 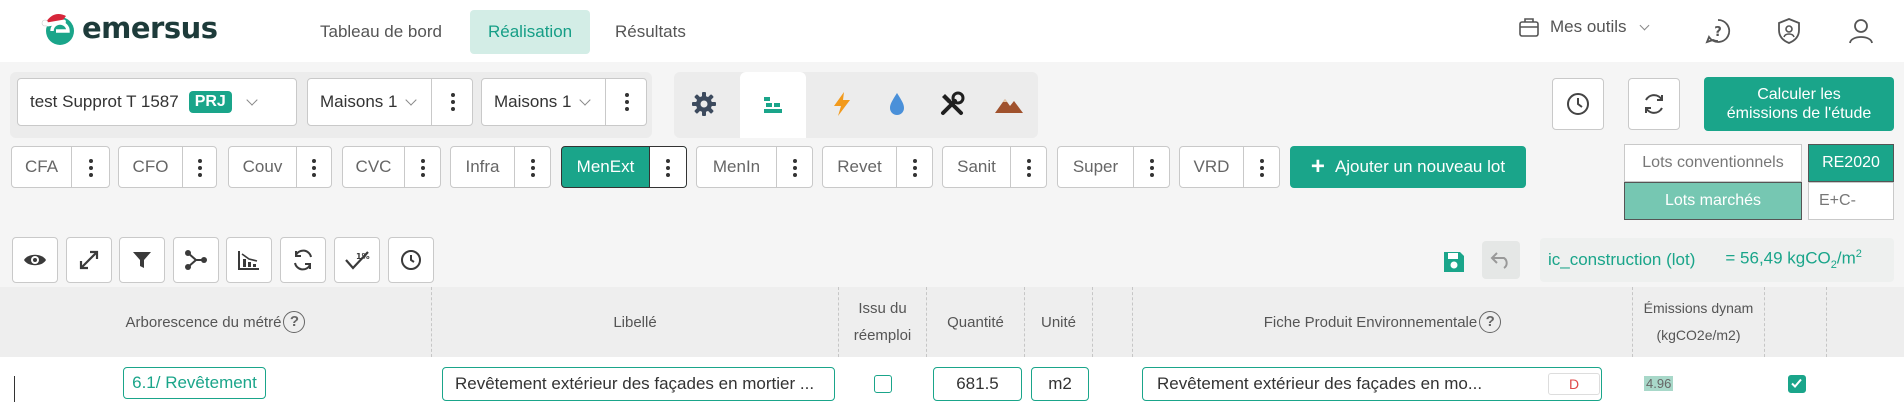 I want to click on building-select-value: Maisons 1, so click(x=359, y=101).